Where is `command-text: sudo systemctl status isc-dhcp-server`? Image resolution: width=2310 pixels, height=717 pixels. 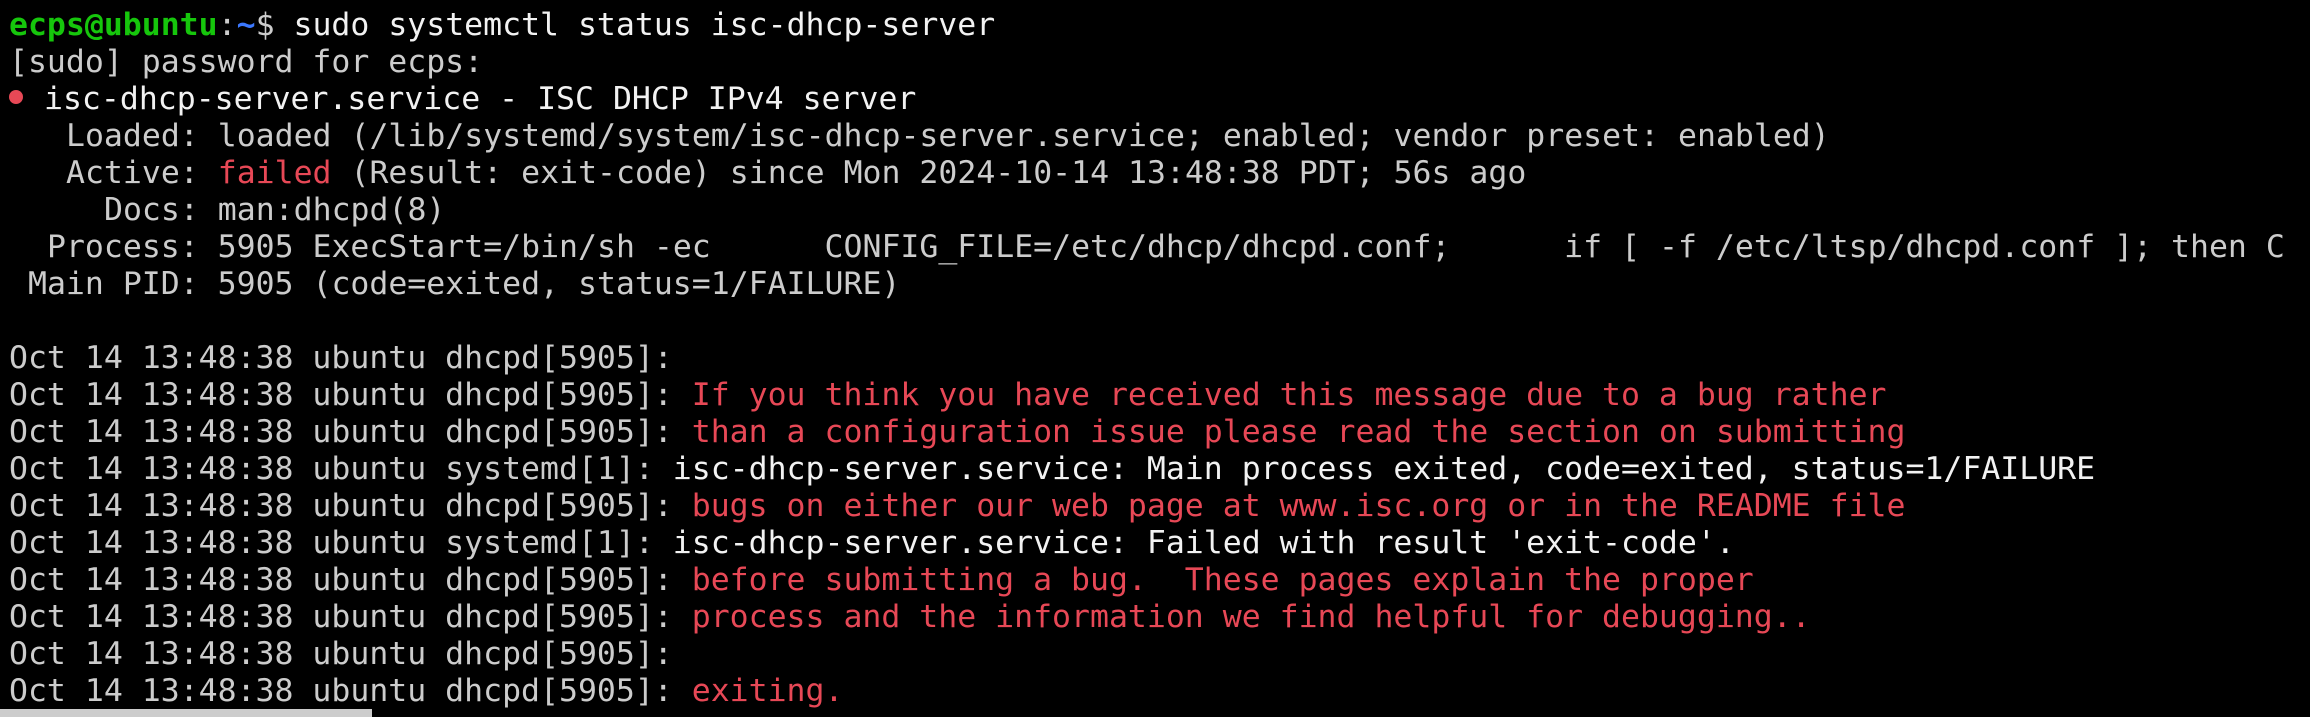 command-text: sudo systemctl status isc-dhcp-server is located at coordinates (635, 25).